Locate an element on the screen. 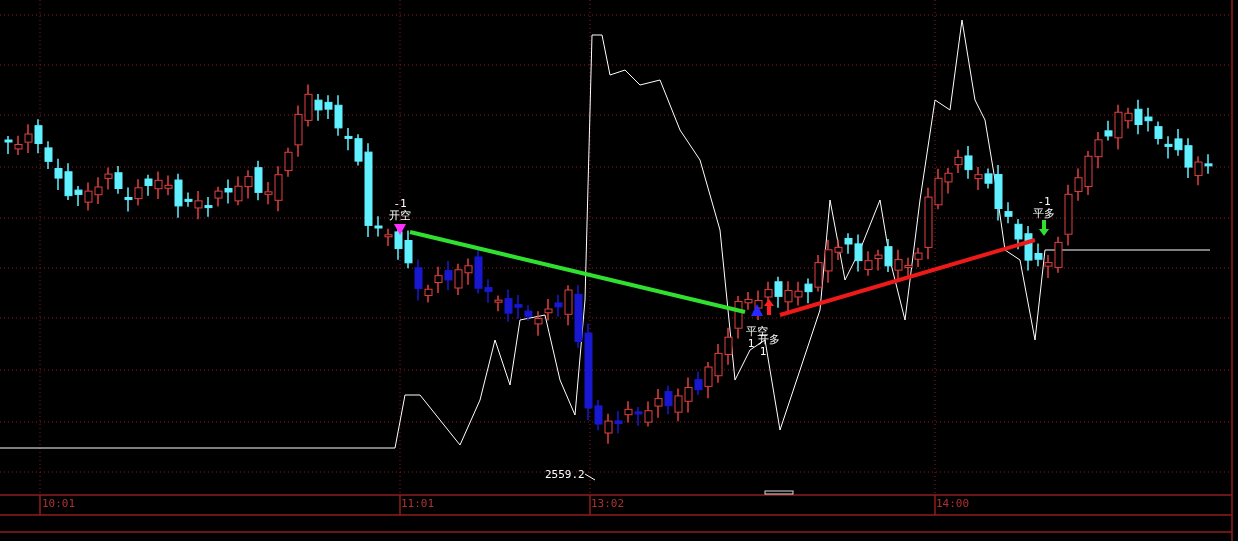 Image resolution: width=1238 pixels, height=541 pixels. time-label: 13:02 is located at coordinates (608, 504).